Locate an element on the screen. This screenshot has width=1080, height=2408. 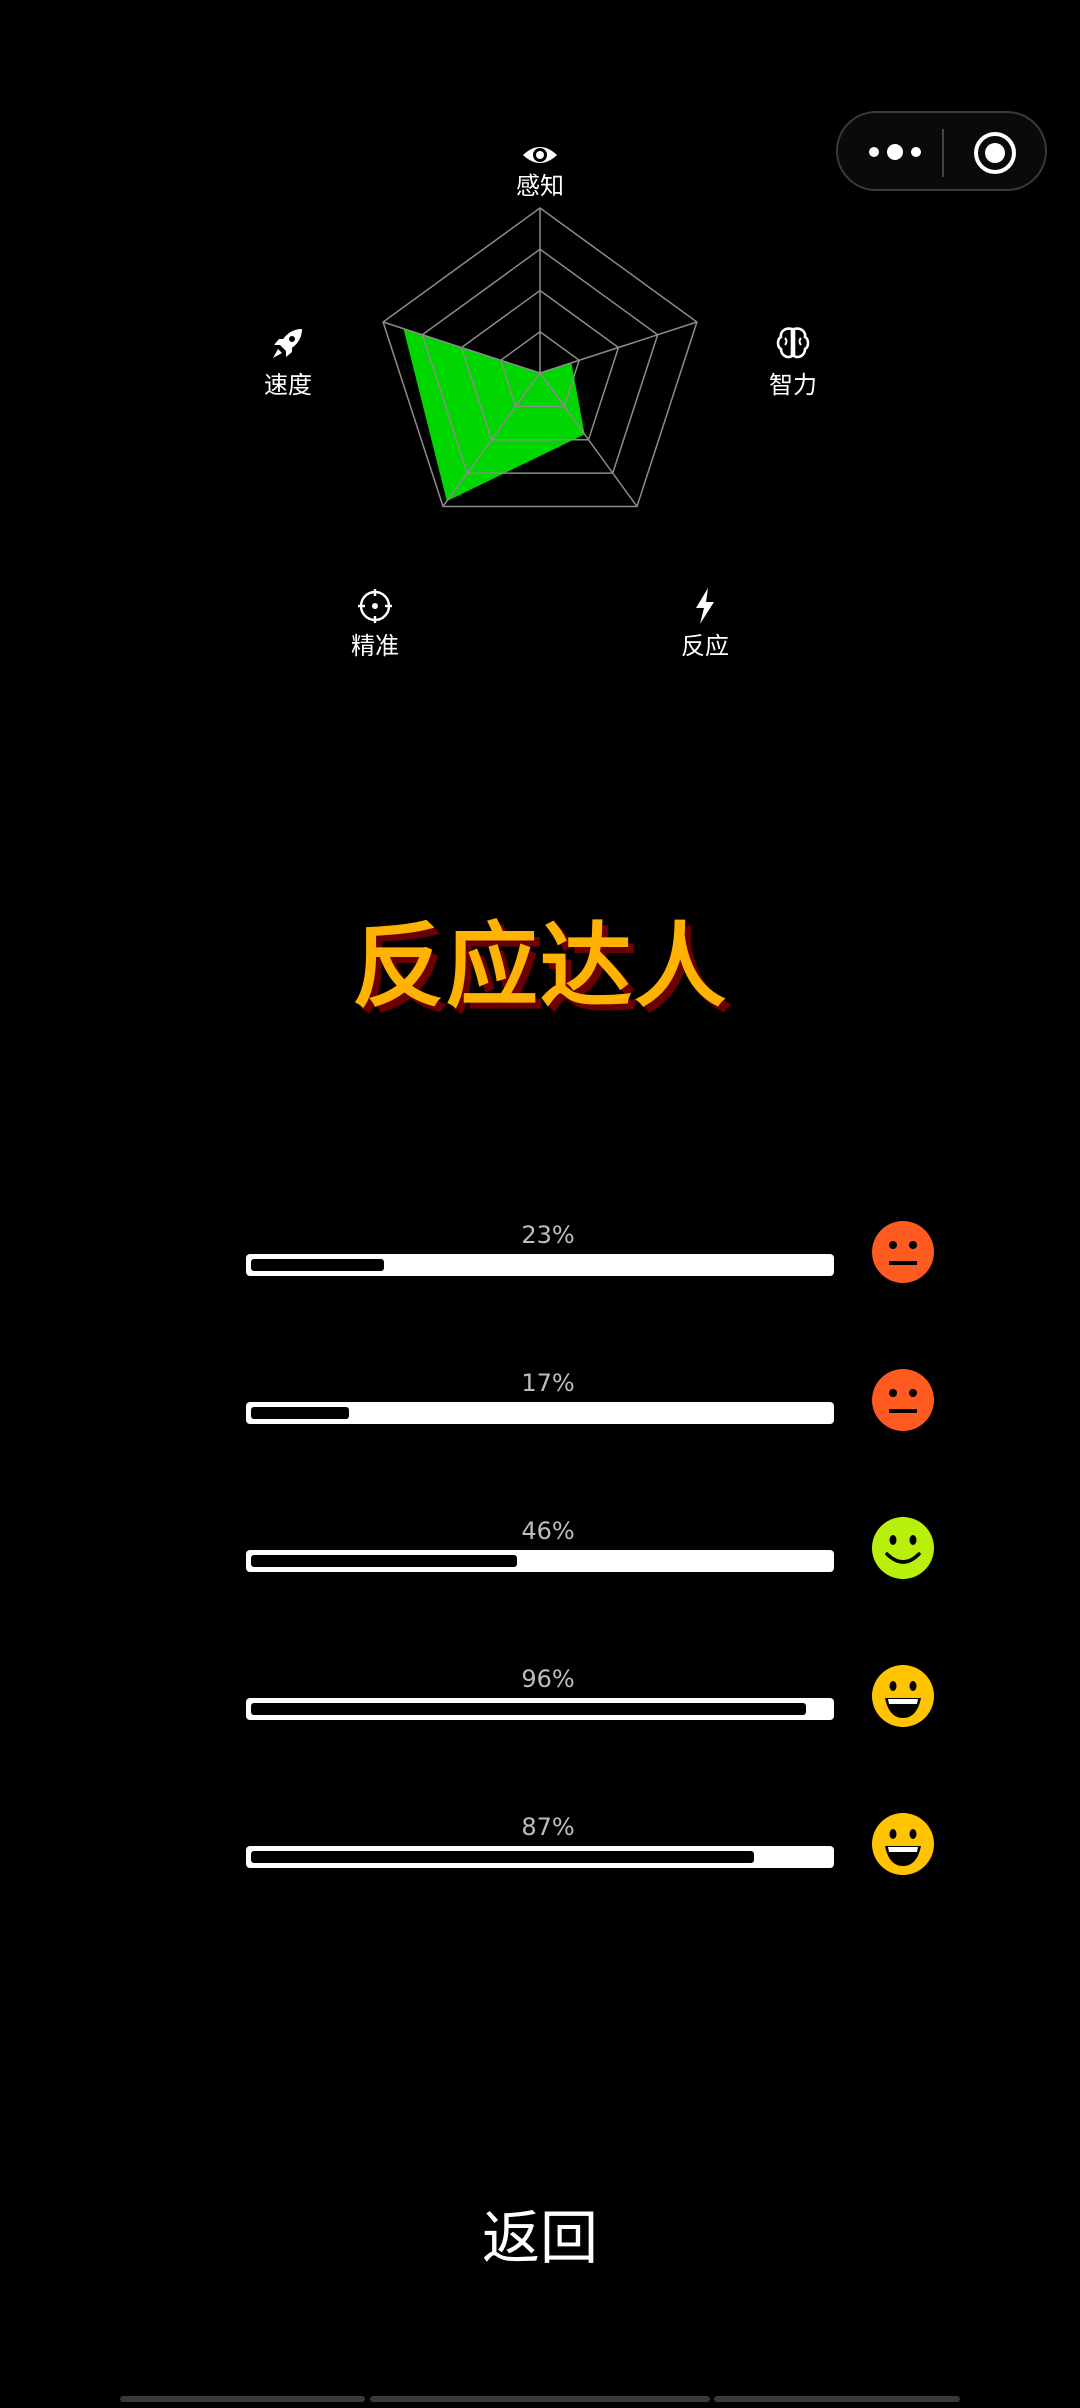
score-percent: 17% is located at coordinates (548, 1383).